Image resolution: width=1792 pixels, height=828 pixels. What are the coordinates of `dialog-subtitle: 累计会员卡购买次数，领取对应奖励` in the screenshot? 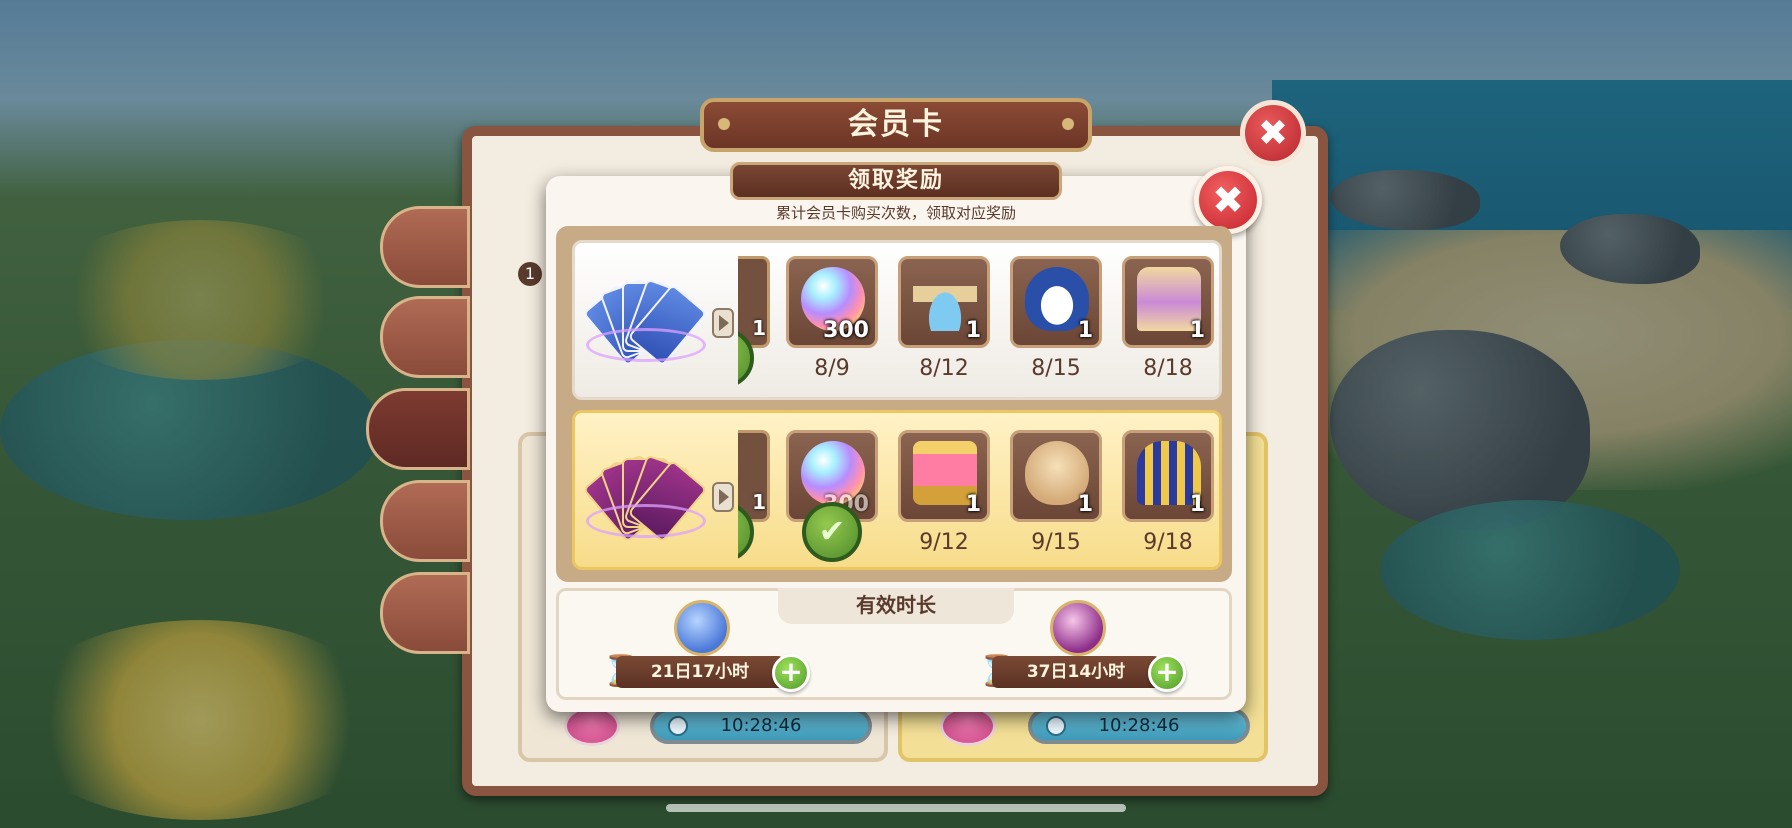 It's located at (895, 213).